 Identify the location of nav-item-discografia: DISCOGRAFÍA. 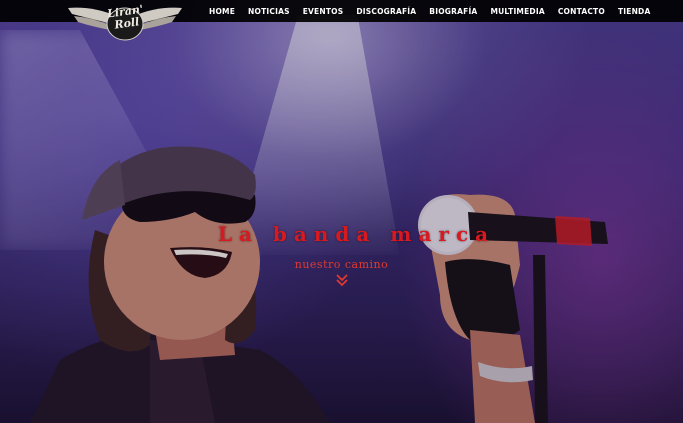
(386, 11).